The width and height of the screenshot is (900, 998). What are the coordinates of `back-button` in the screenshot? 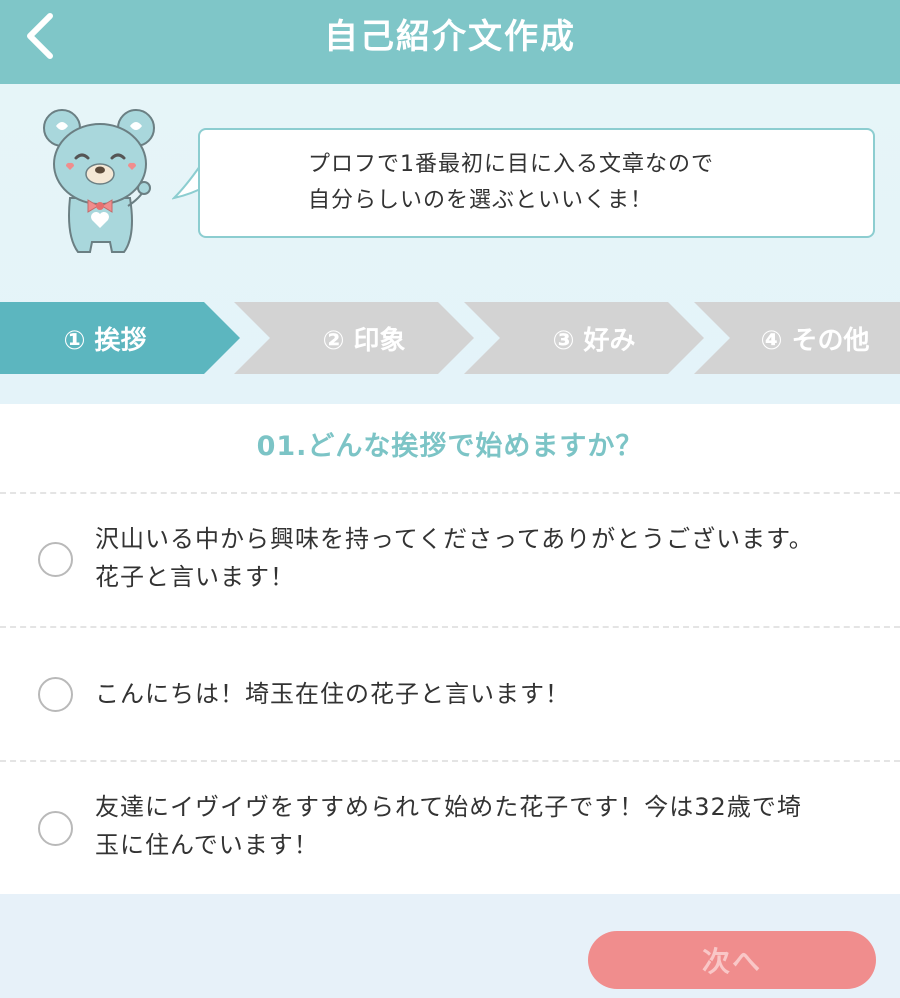 It's located at (39, 36).